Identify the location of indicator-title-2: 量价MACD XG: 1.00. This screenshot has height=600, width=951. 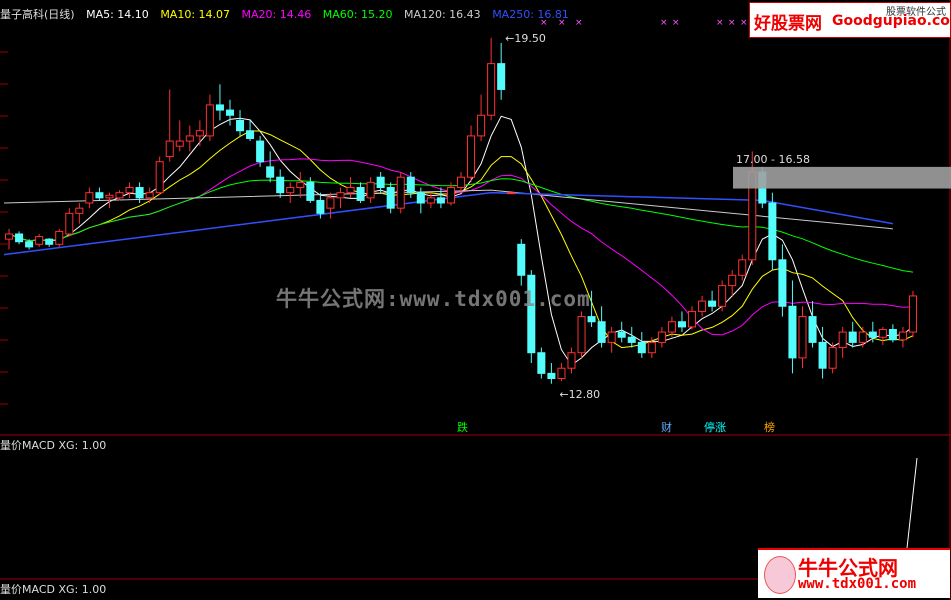
(53, 589).